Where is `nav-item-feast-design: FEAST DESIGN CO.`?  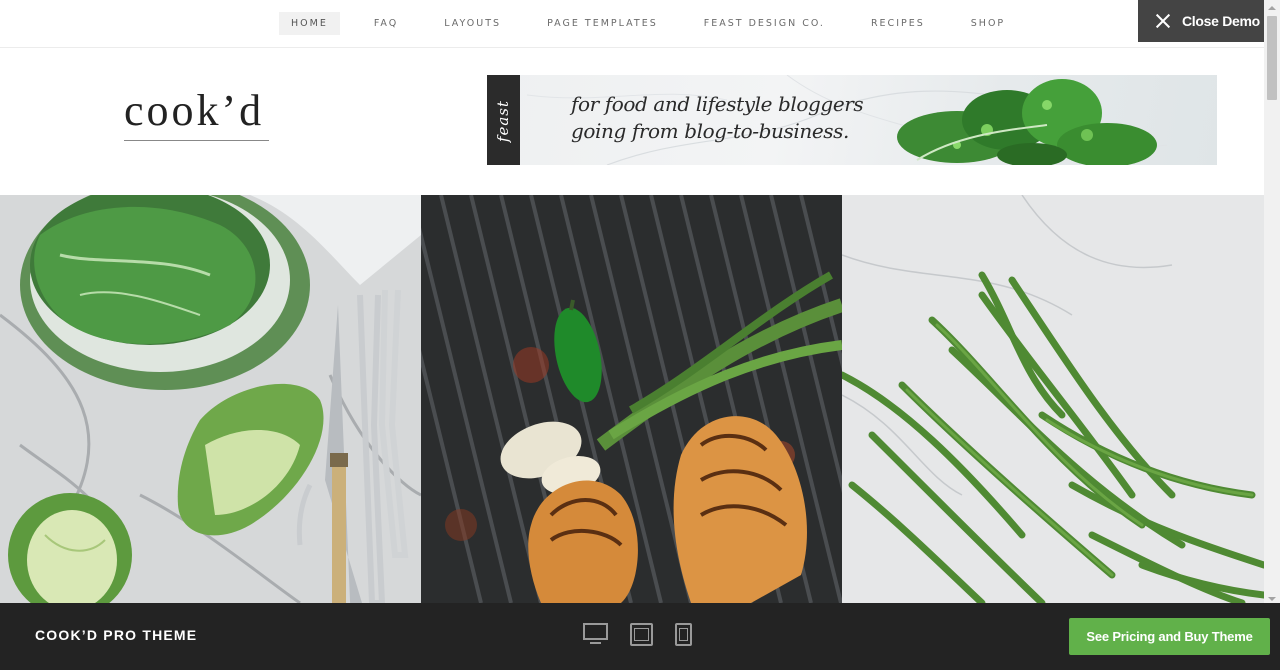 nav-item-feast-design: FEAST DESIGN CO. is located at coordinates (764, 23).